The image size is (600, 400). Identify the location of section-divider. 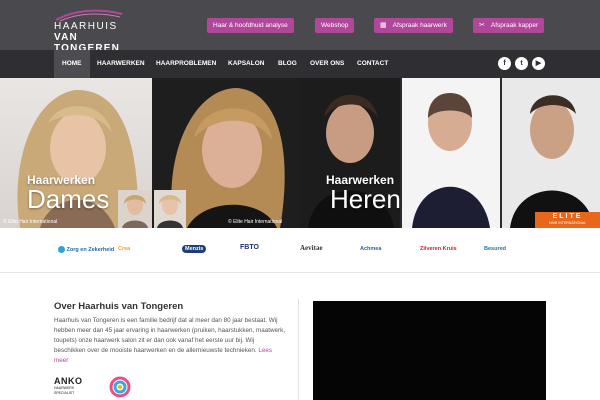
(298, 349).